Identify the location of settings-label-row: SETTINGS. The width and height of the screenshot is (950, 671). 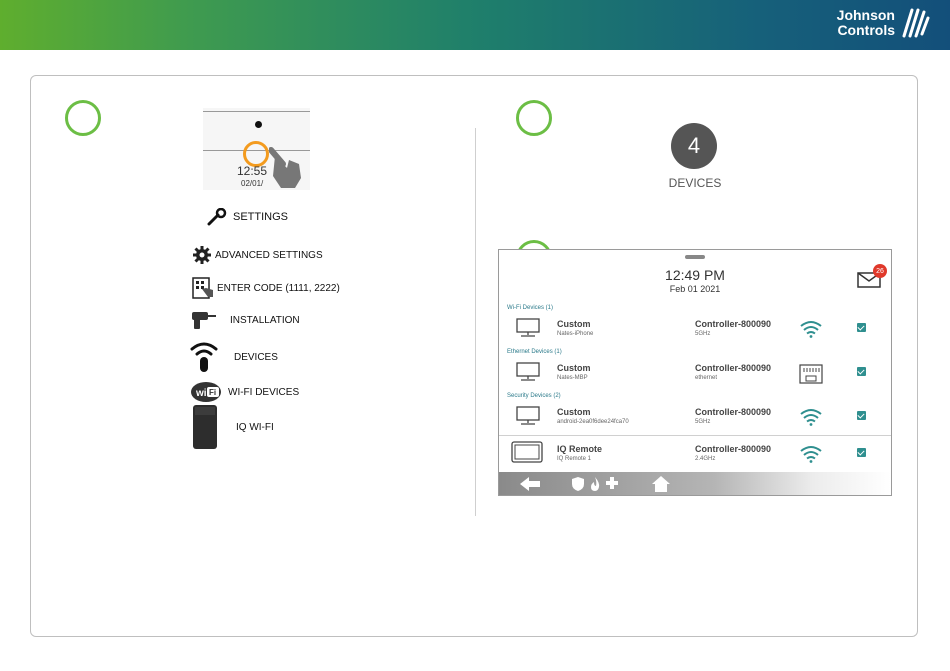
(247, 217).